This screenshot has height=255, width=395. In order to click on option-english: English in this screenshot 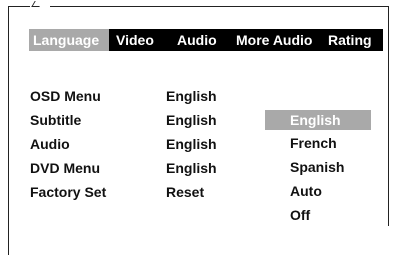, I will do `click(318, 120)`.